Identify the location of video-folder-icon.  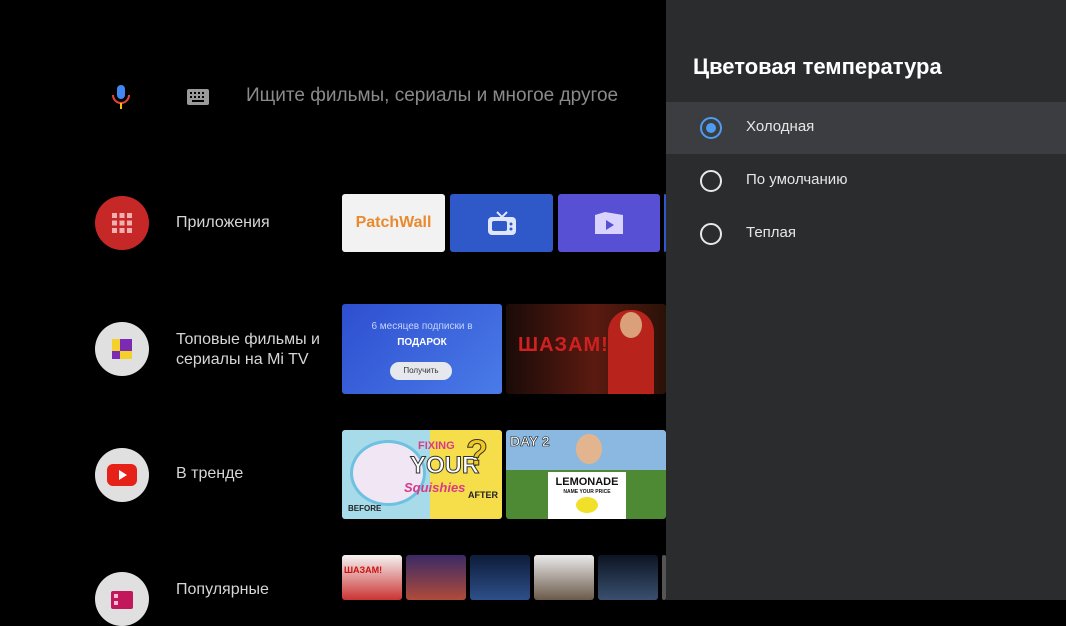
(609, 223).